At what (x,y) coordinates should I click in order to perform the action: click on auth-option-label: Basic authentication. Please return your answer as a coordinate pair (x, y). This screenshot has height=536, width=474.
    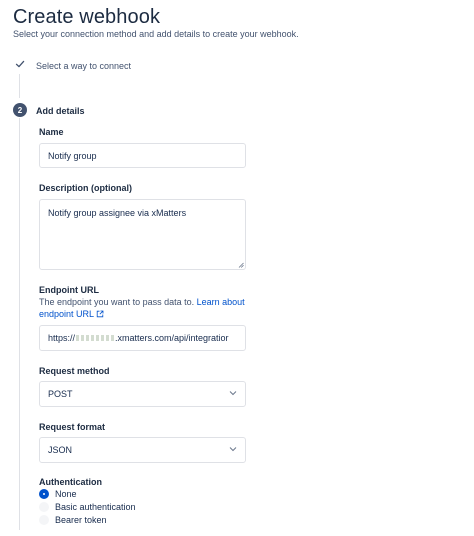
    Looking at the image, I should click on (95, 507).